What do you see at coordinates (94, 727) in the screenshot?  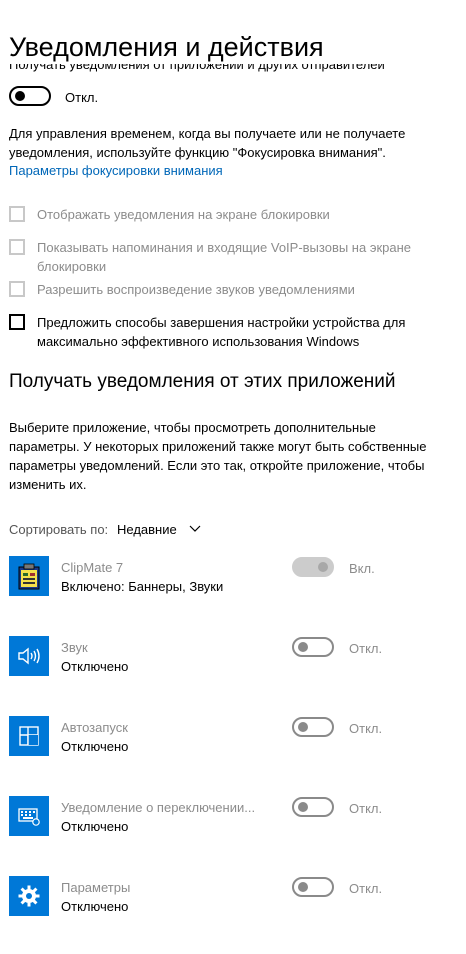 I see `app-name: Автозапуск` at bounding box center [94, 727].